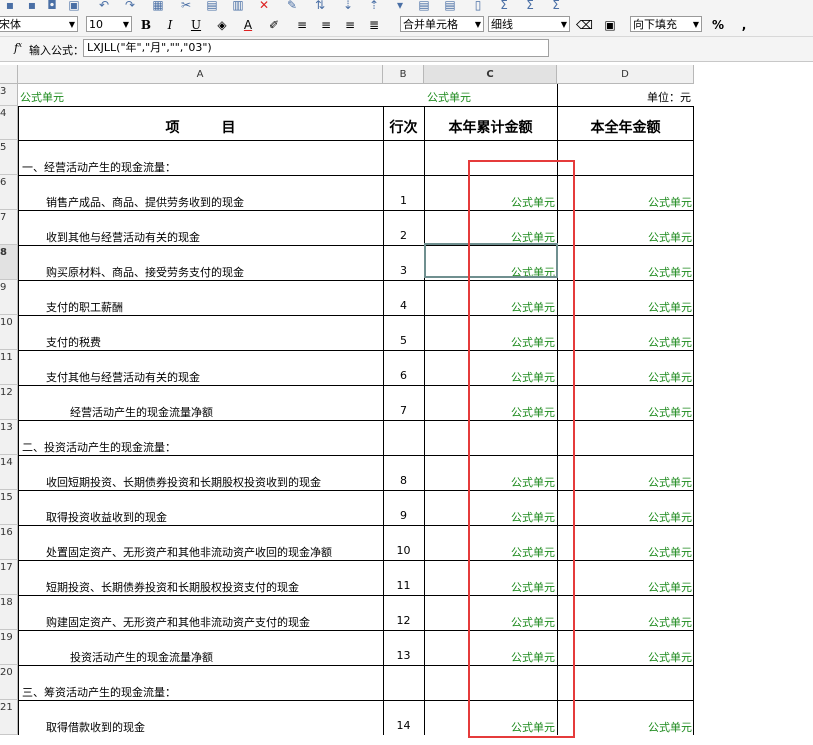 This screenshot has width=813, height=745. I want to click on formula-input: LXJLL("年","月","","03"), so click(316, 48).